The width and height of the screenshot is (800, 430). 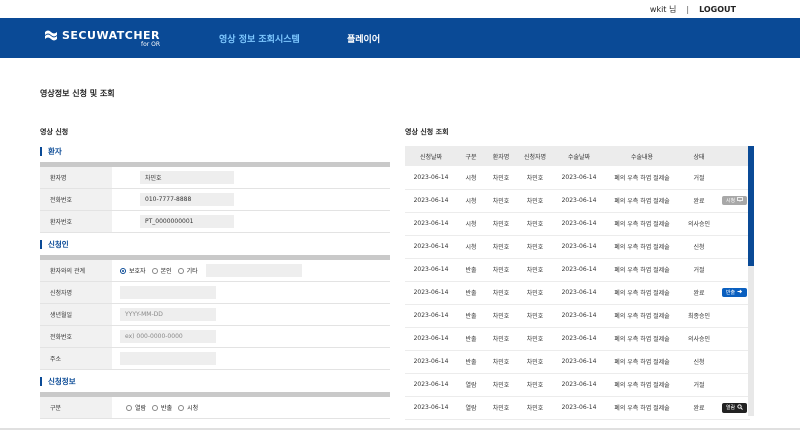 I want to click on applicant-phone-input: ex) 000-0000-0000, so click(x=168, y=336).